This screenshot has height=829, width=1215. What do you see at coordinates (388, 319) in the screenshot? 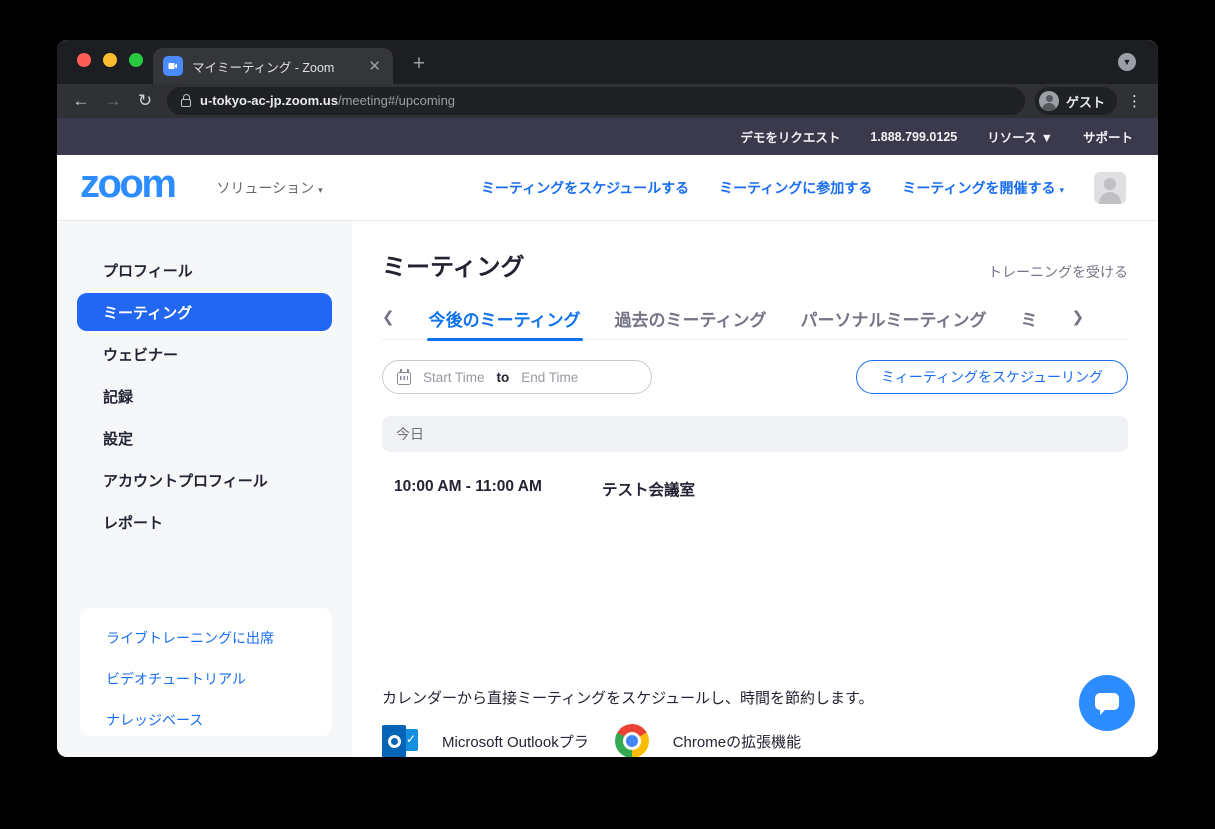
I see `tab-scroll-left-icon: ❮` at bounding box center [388, 319].